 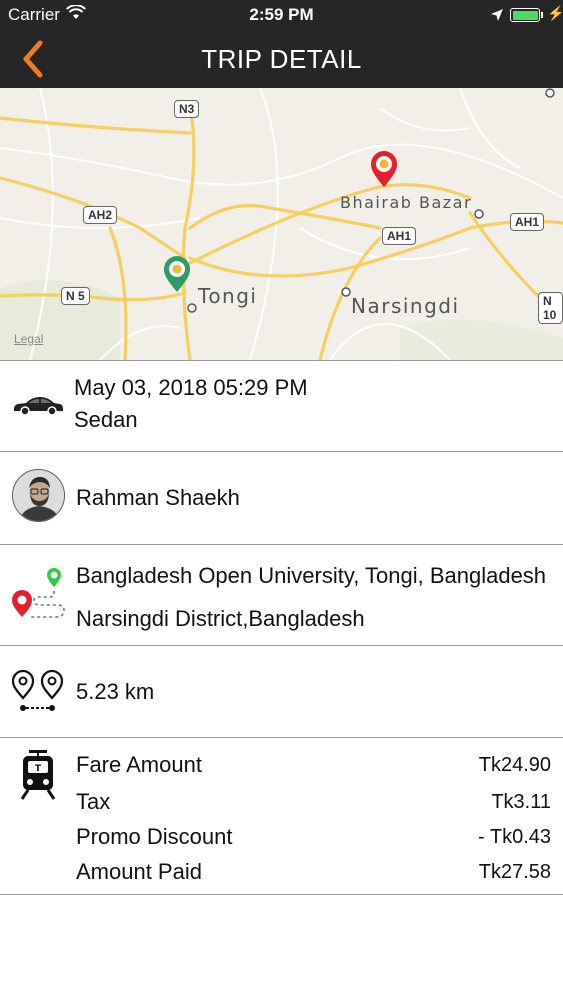 What do you see at coordinates (191, 387) in the screenshot?
I see `trip-datetime: May 03, 2018 05:29 PM` at bounding box center [191, 387].